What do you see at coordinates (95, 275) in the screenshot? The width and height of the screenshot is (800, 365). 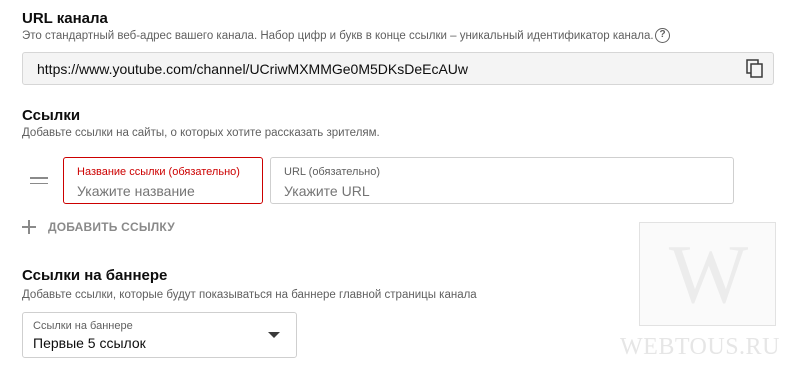 I see `banner-section-title: Ссылки на баннере` at bounding box center [95, 275].